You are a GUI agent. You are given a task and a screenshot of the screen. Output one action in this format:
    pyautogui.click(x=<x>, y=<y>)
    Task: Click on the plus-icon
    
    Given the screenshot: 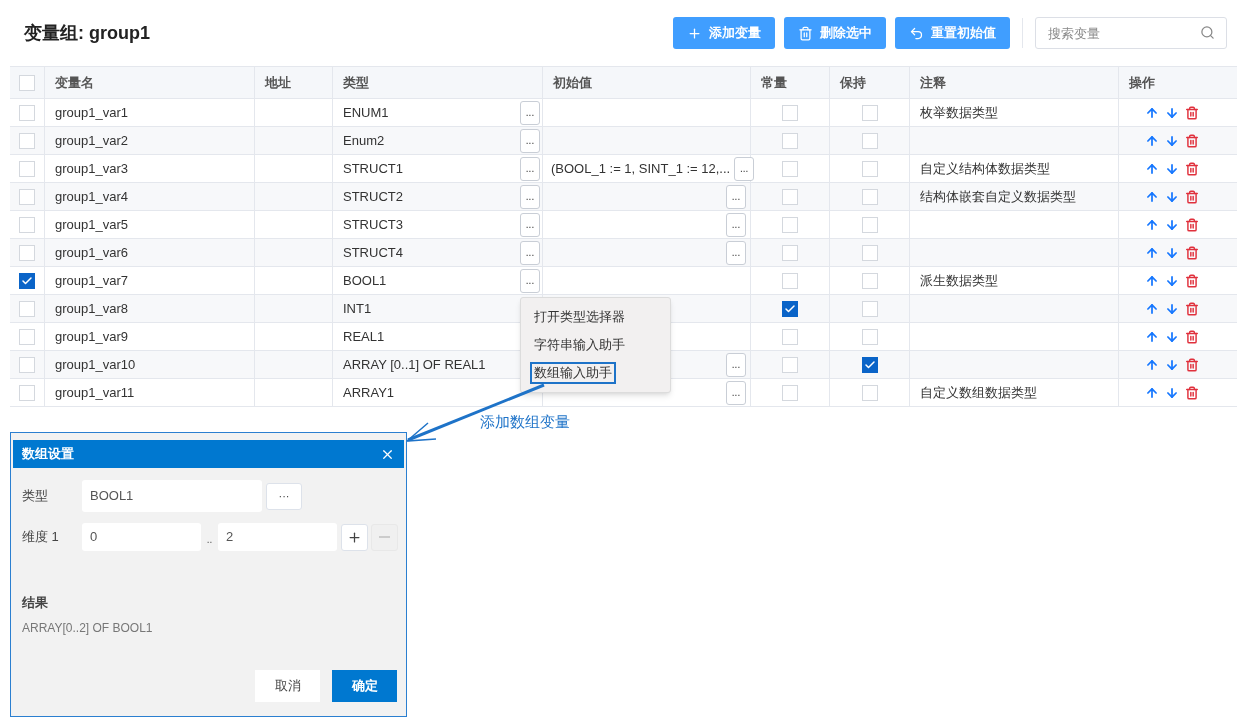 What is the action you would take?
    pyautogui.click(x=354, y=537)
    